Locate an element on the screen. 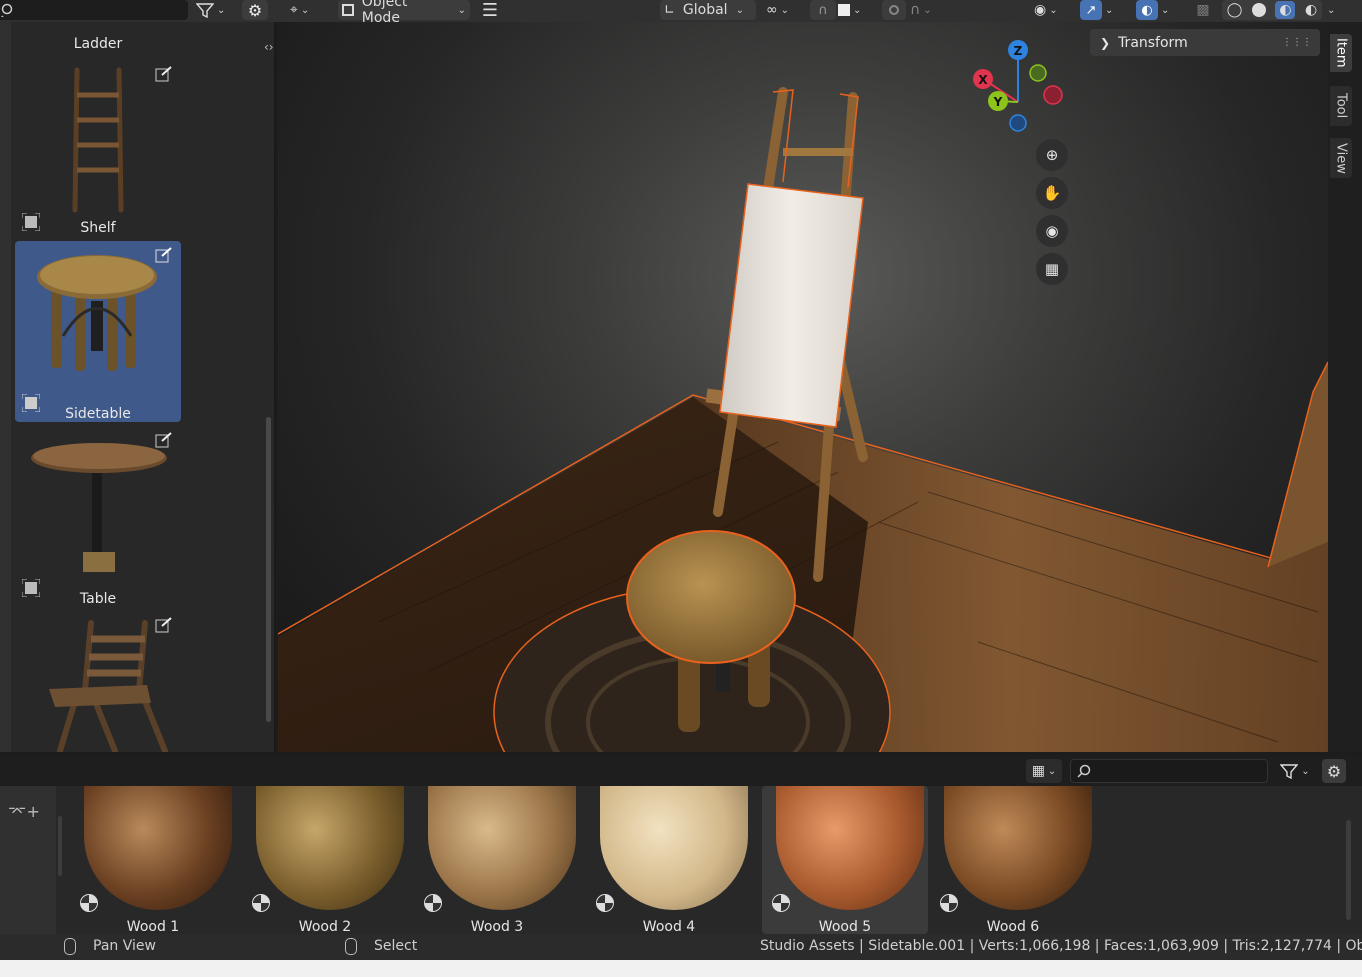 The image size is (1362, 977). material-label: Wood 2 is located at coordinates (325, 927).